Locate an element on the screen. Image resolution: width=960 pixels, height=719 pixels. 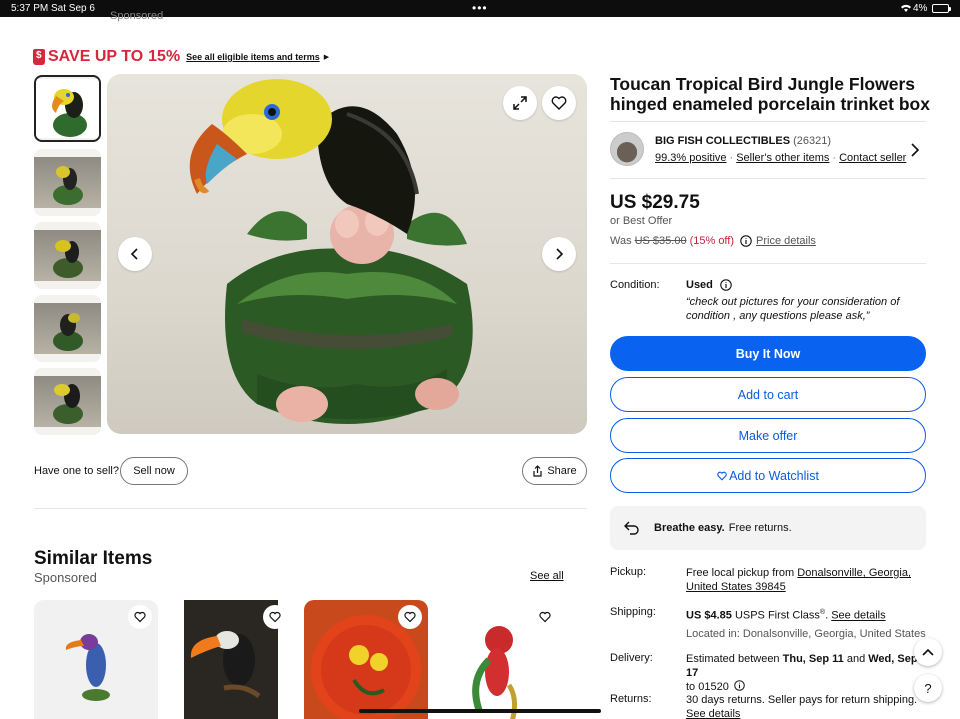
next-image-button is located at coordinates (559, 254).